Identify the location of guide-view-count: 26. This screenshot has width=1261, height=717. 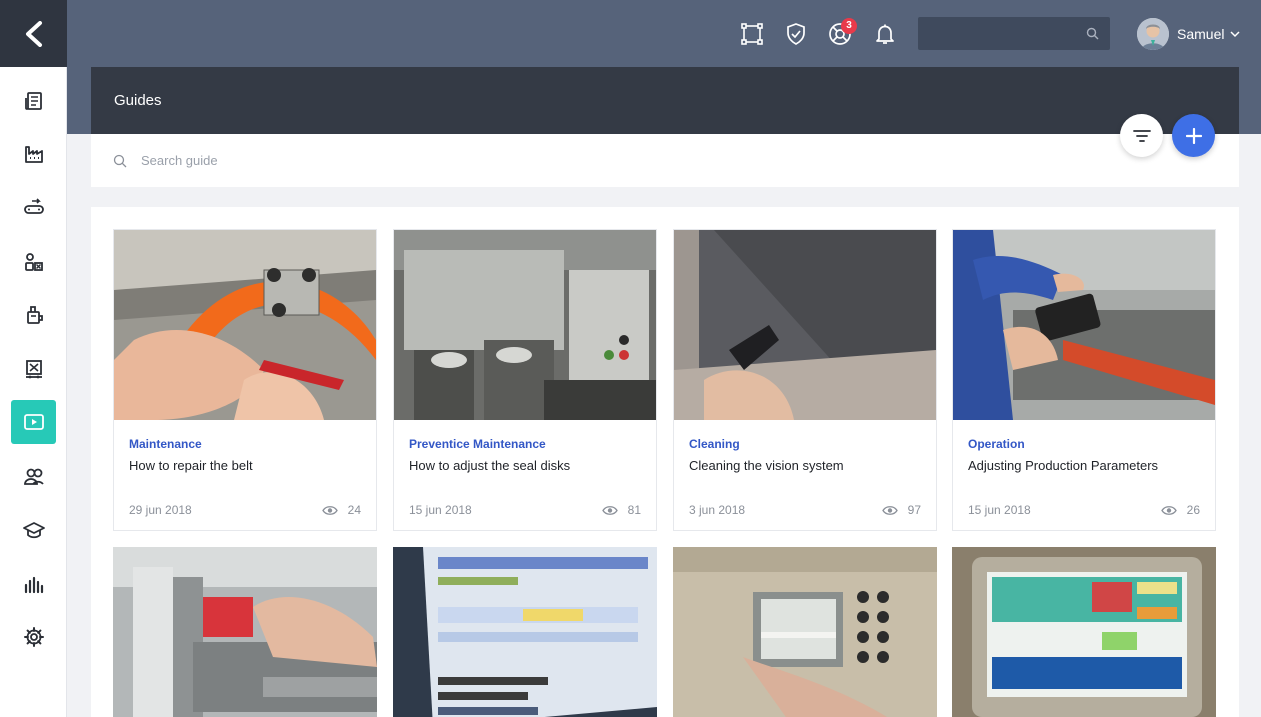
(1193, 510).